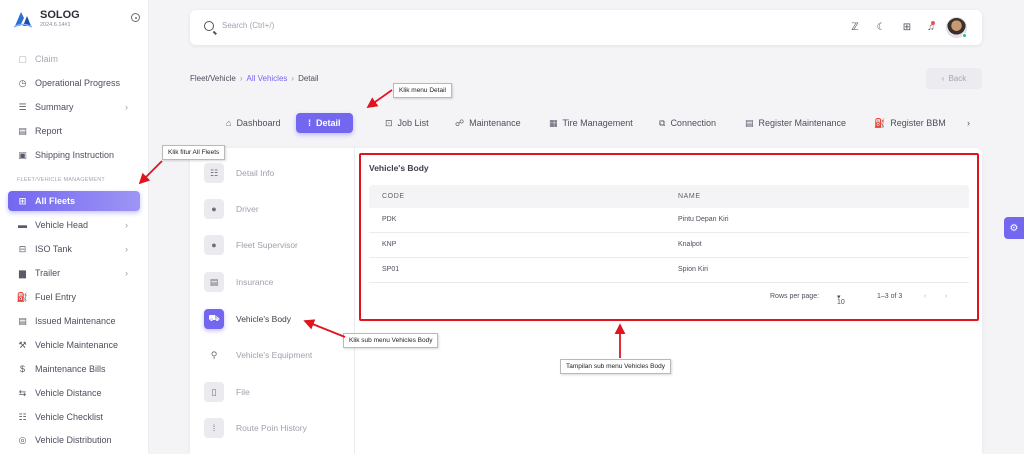 This screenshot has width=1024, height=454. I want to click on search-input: Search (Ctrl+/), so click(248, 25).